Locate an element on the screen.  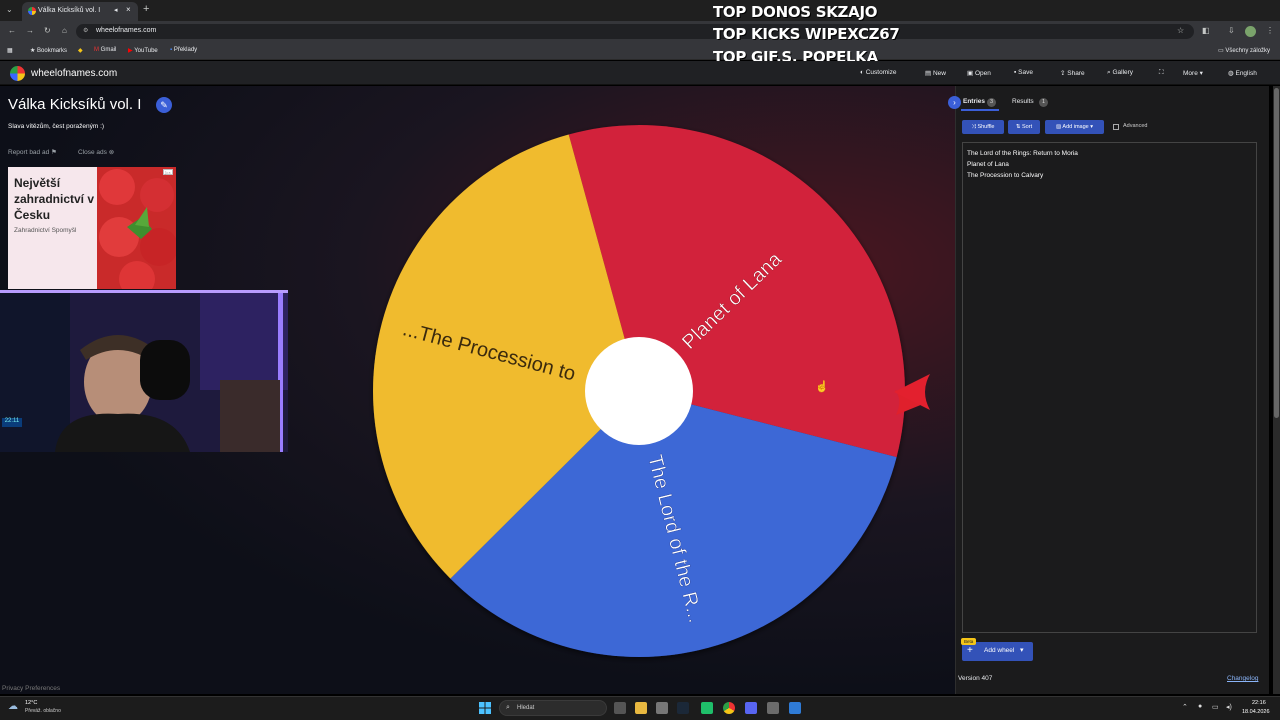
bookmark-item: ▶ YouTube is located at coordinates (143, 50).